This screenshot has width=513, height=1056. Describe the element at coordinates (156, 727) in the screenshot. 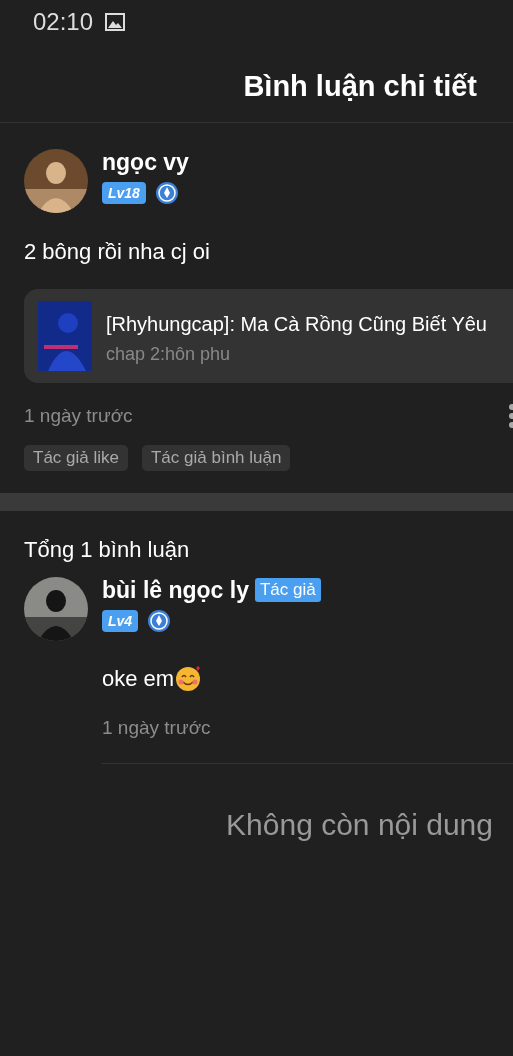

I see `reply-time: 1 ngày trước` at that location.